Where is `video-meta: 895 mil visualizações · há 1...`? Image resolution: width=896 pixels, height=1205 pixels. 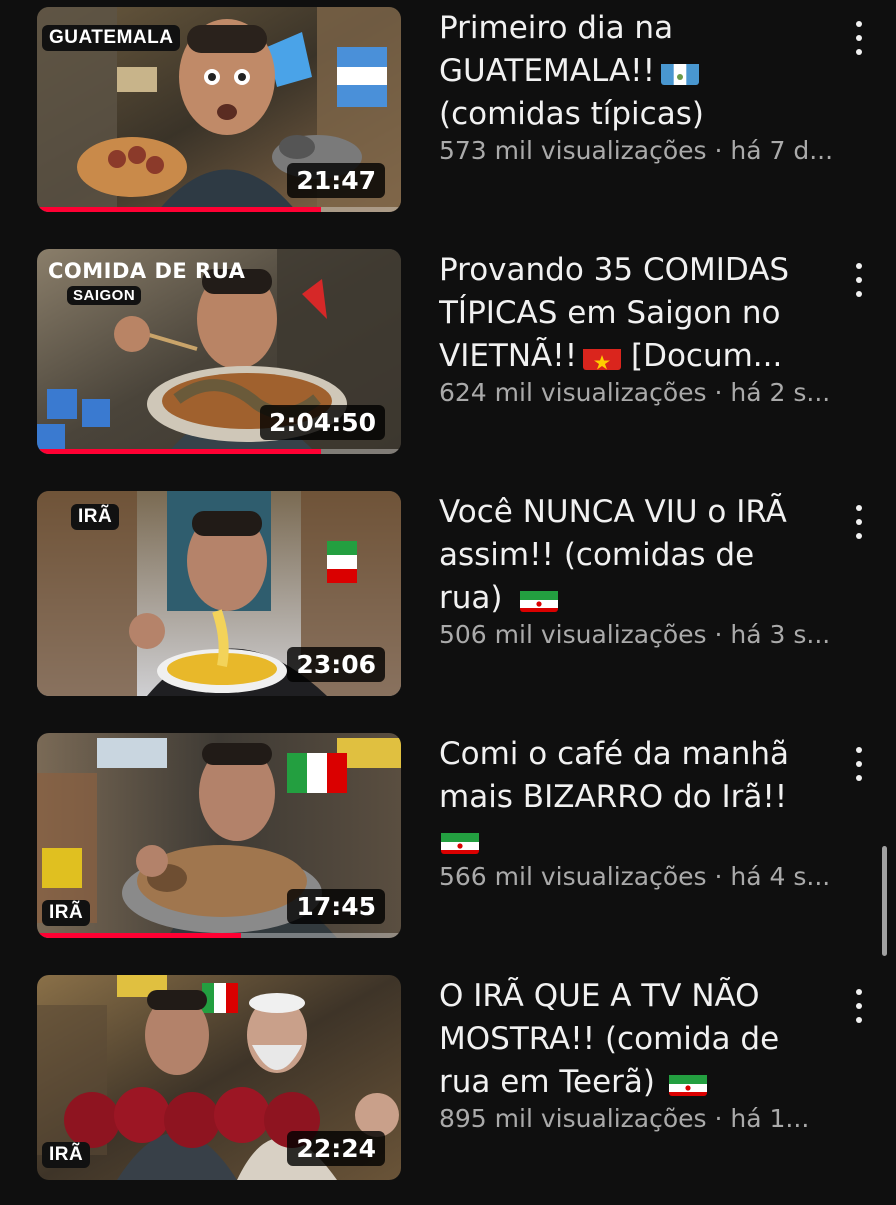 video-meta: 895 mil visualizações · há 1... is located at coordinates (624, 1118).